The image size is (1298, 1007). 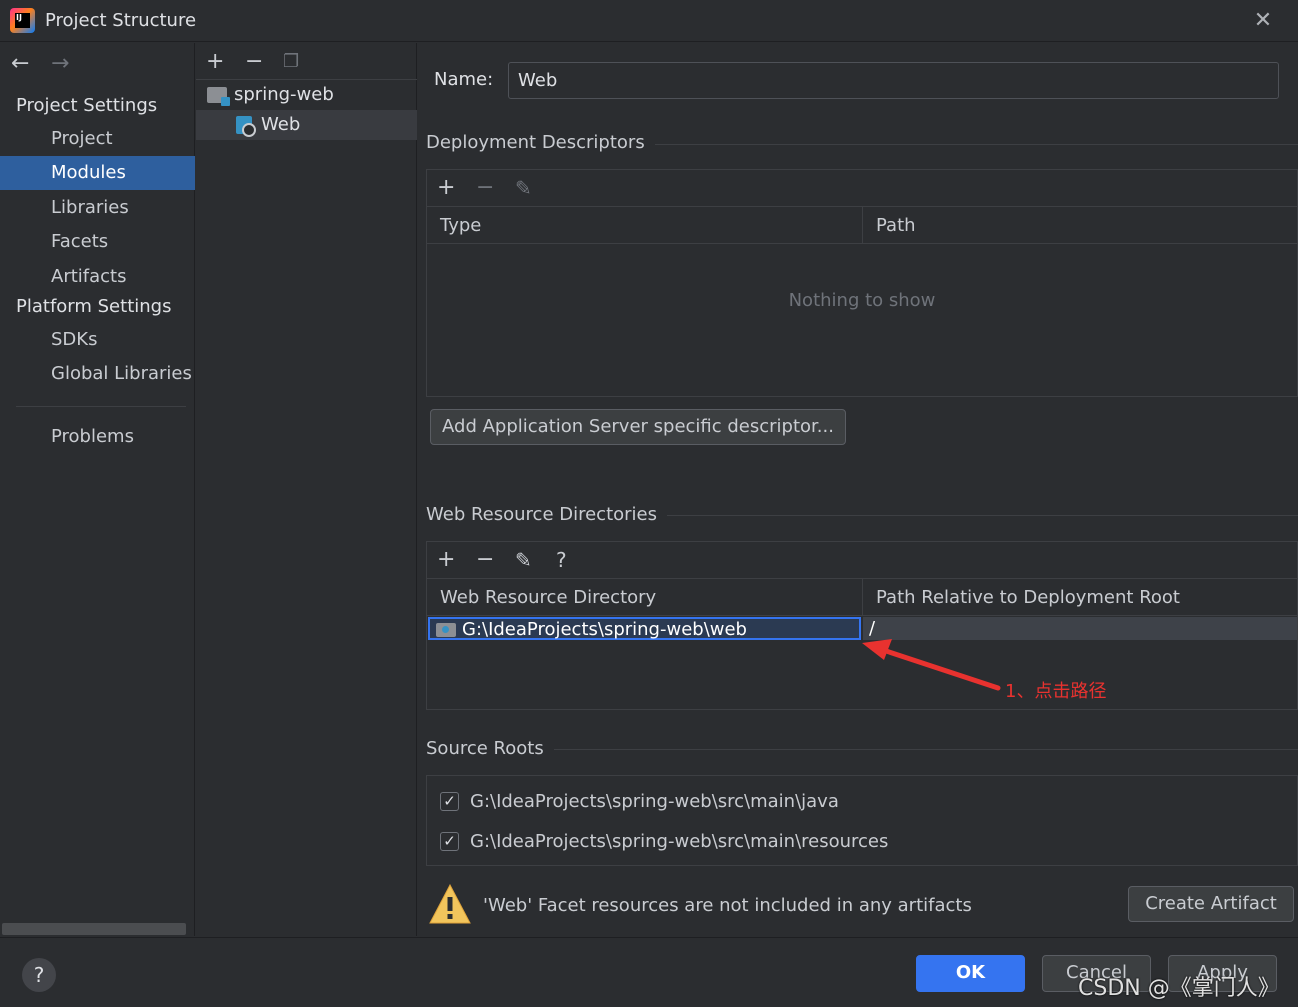 I want to click on tree-item-spring-web: spring-web, so click(x=306, y=95).